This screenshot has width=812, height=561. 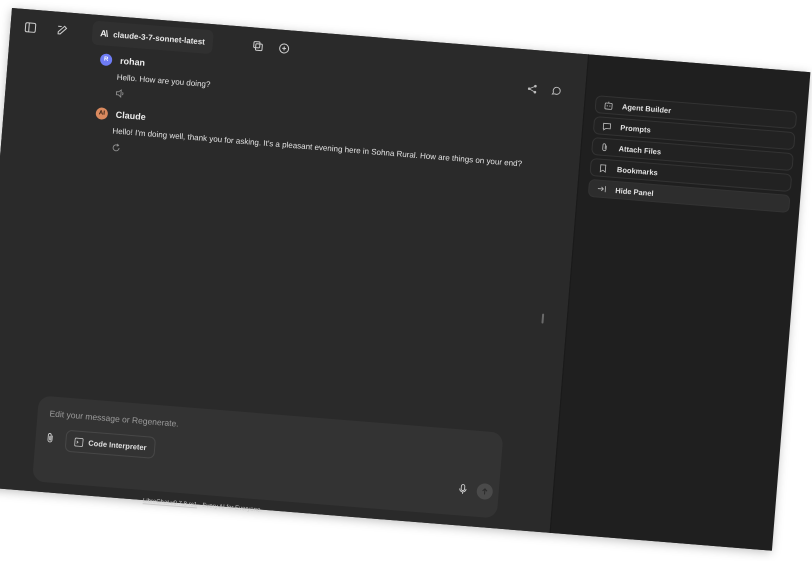 What do you see at coordinates (602, 189) in the screenshot?
I see `arrow-right-bar-icon` at bounding box center [602, 189].